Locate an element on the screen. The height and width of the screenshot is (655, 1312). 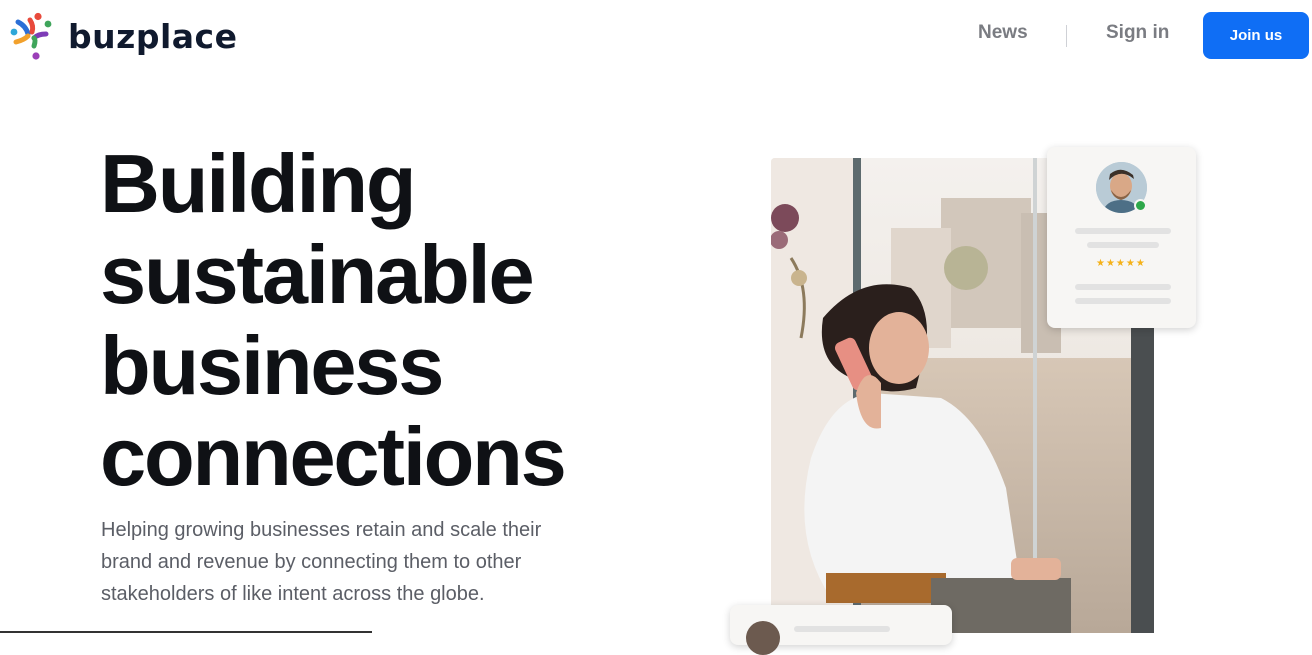
secondary-review-card is located at coordinates (841, 630).